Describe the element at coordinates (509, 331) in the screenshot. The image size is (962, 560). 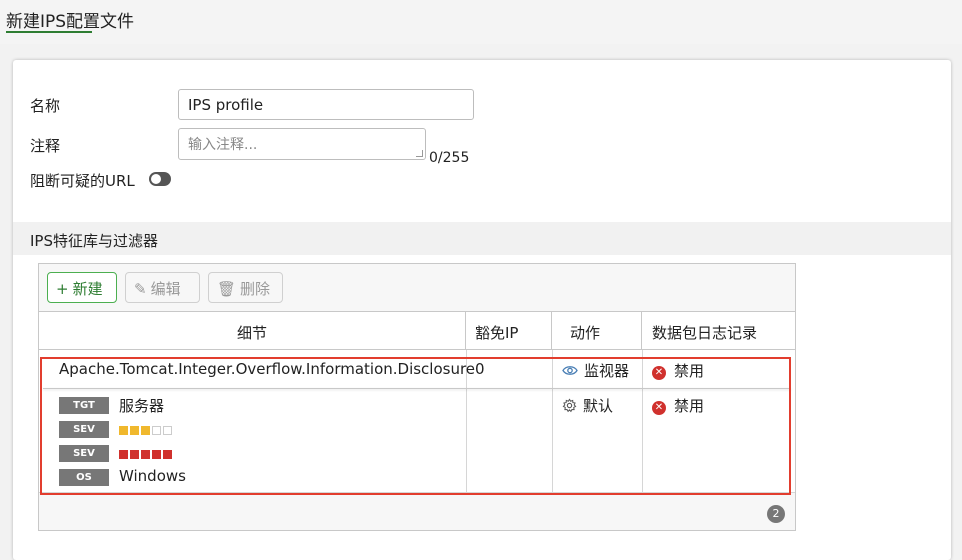
I see `col-header-exempt-ip: 豁免IP` at that location.